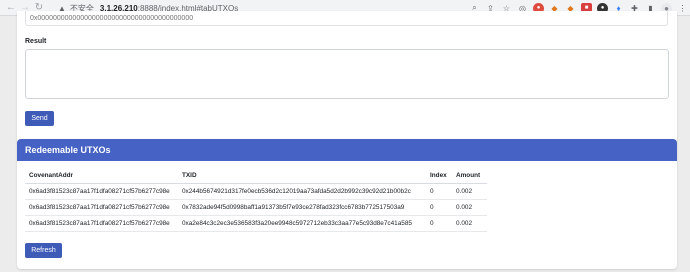  Describe the element at coordinates (439, 176) in the screenshot. I see `column-header-index: Index` at that location.